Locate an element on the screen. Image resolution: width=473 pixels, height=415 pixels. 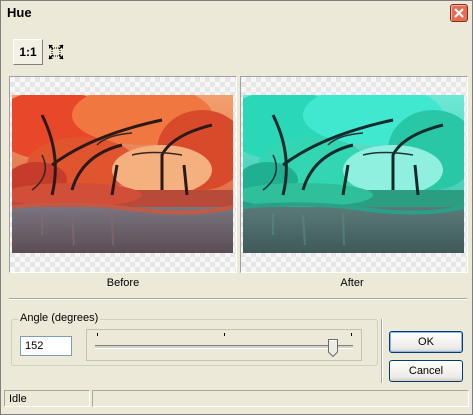
close-button is located at coordinates (459, 13).